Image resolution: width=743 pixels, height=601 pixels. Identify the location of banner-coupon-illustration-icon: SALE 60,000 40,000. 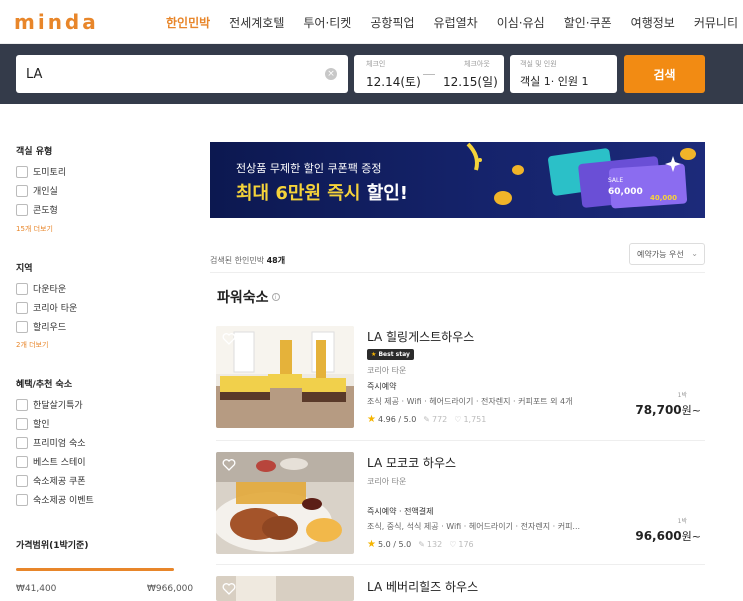
(581, 175).